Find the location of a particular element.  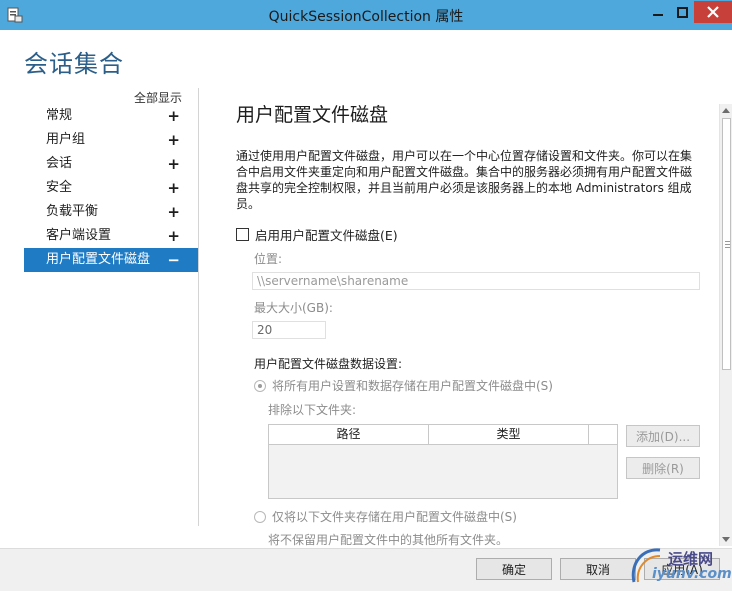

radio-store-only is located at coordinates (260, 516).